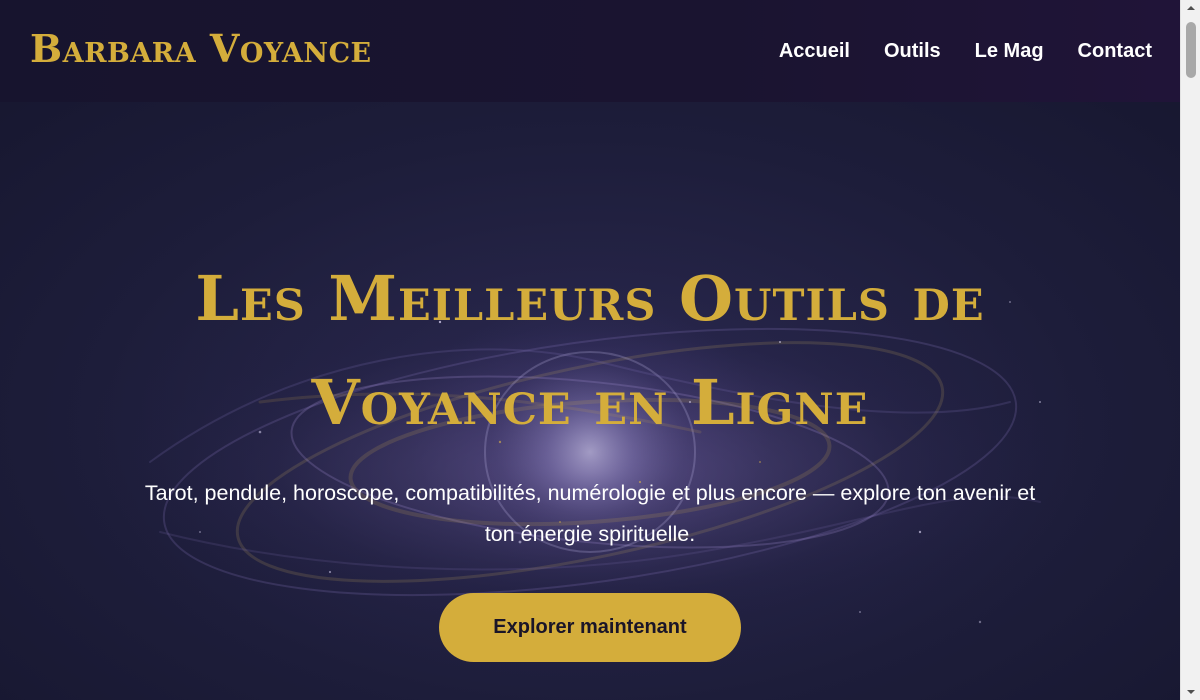  I want to click on chevron-up-icon, so click(1190, 8).